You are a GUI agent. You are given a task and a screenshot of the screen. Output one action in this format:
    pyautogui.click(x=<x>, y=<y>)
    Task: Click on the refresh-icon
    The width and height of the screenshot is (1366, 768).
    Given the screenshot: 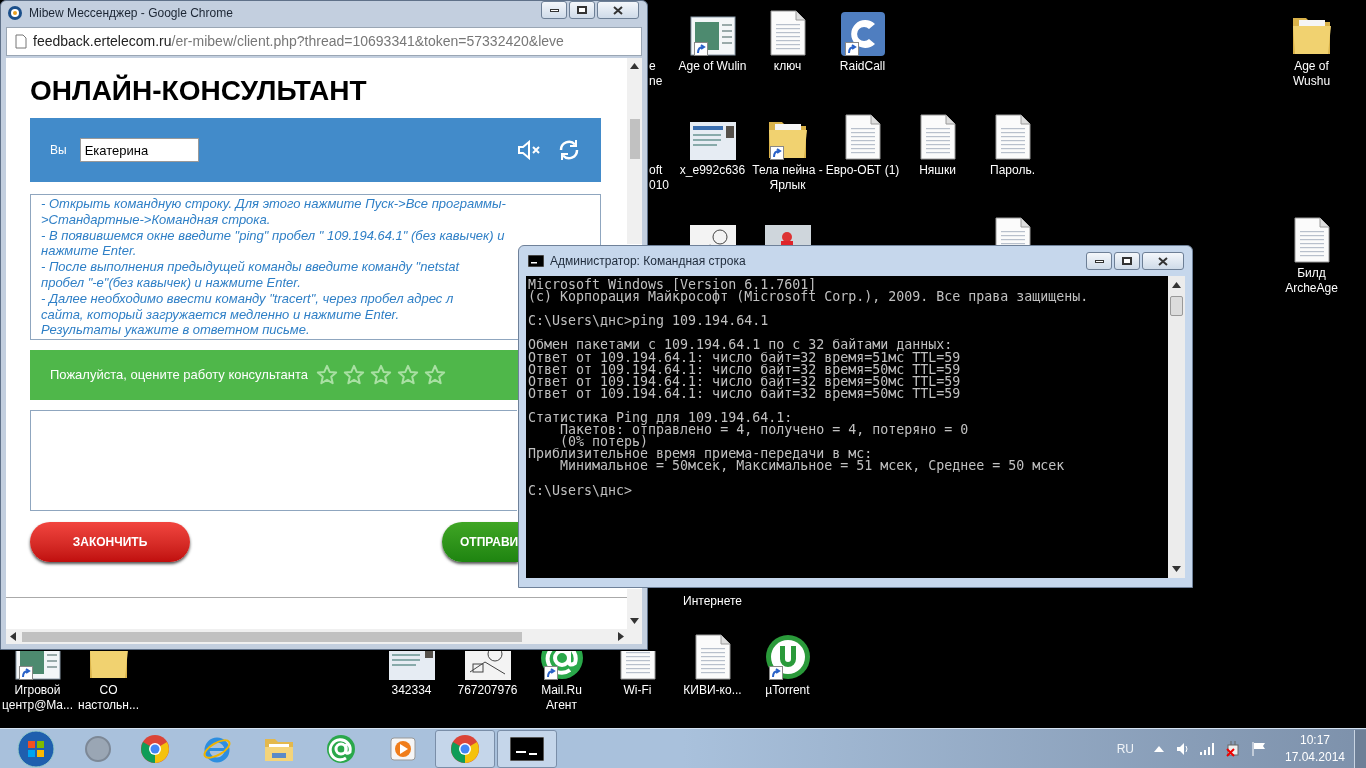 What is the action you would take?
    pyautogui.click(x=569, y=150)
    